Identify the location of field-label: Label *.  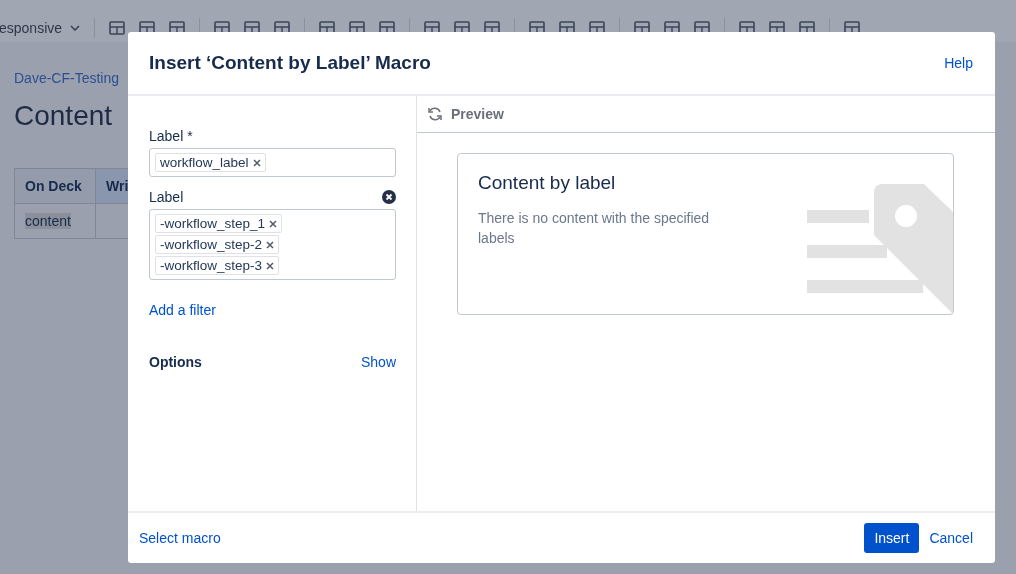
(171, 136).